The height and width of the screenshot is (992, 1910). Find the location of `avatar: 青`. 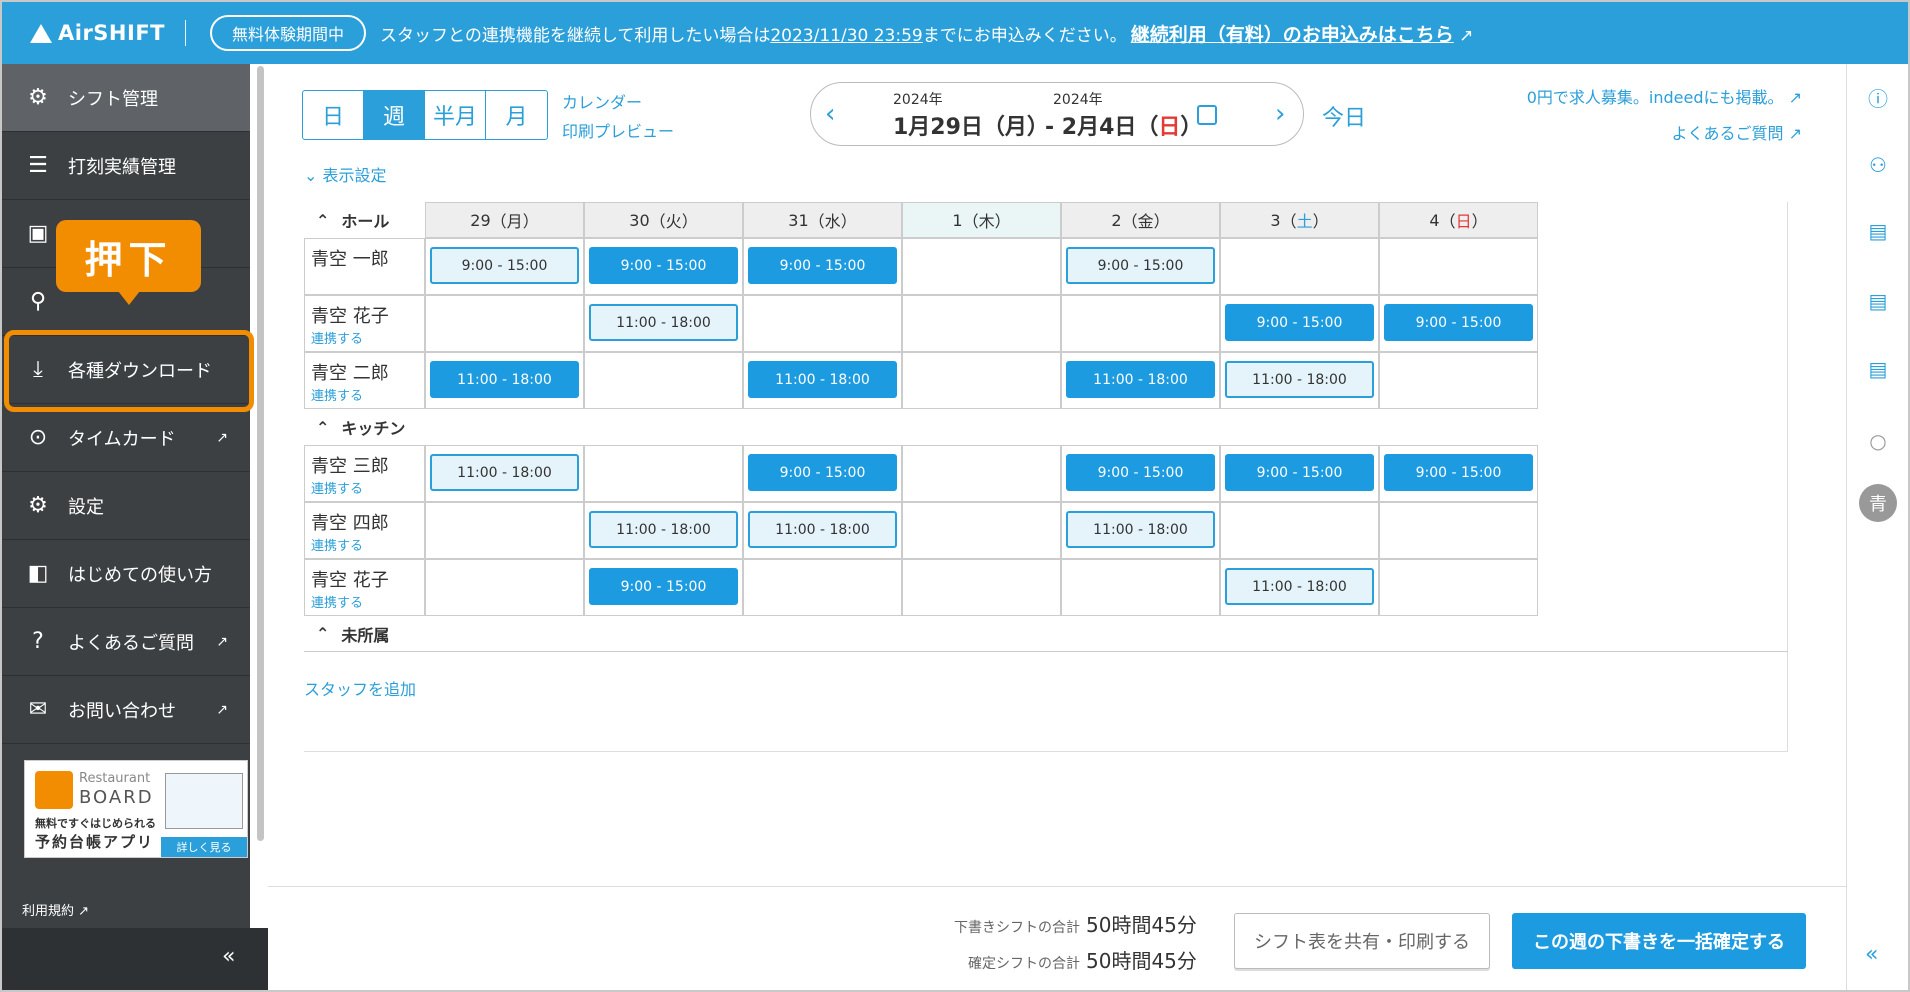

avatar: 青 is located at coordinates (1878, 503).